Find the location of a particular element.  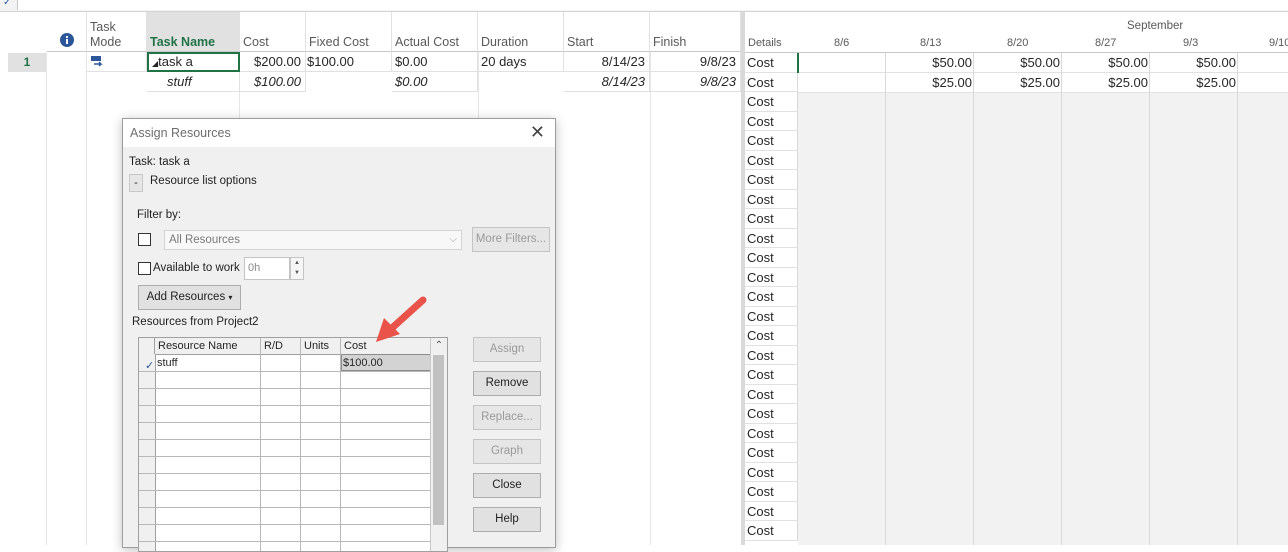

scroll-up-icon: ⌃ is located at coordinates (439, 346).